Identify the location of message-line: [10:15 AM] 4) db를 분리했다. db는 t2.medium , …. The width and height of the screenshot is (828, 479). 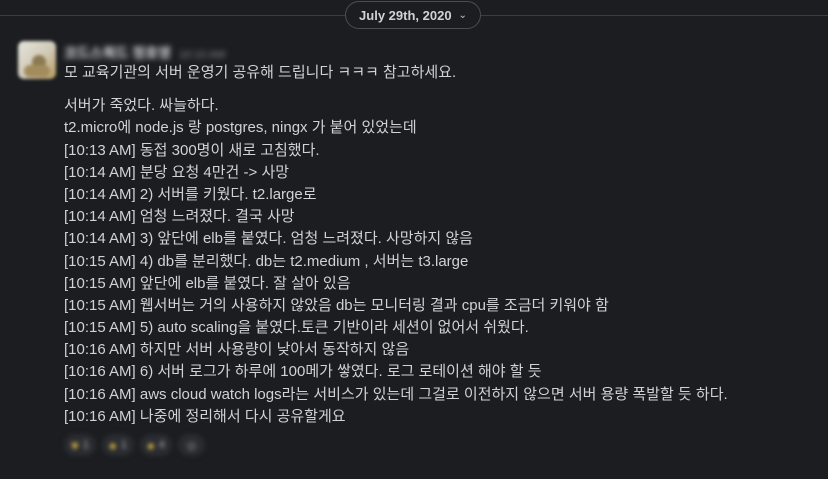
(266, 261).